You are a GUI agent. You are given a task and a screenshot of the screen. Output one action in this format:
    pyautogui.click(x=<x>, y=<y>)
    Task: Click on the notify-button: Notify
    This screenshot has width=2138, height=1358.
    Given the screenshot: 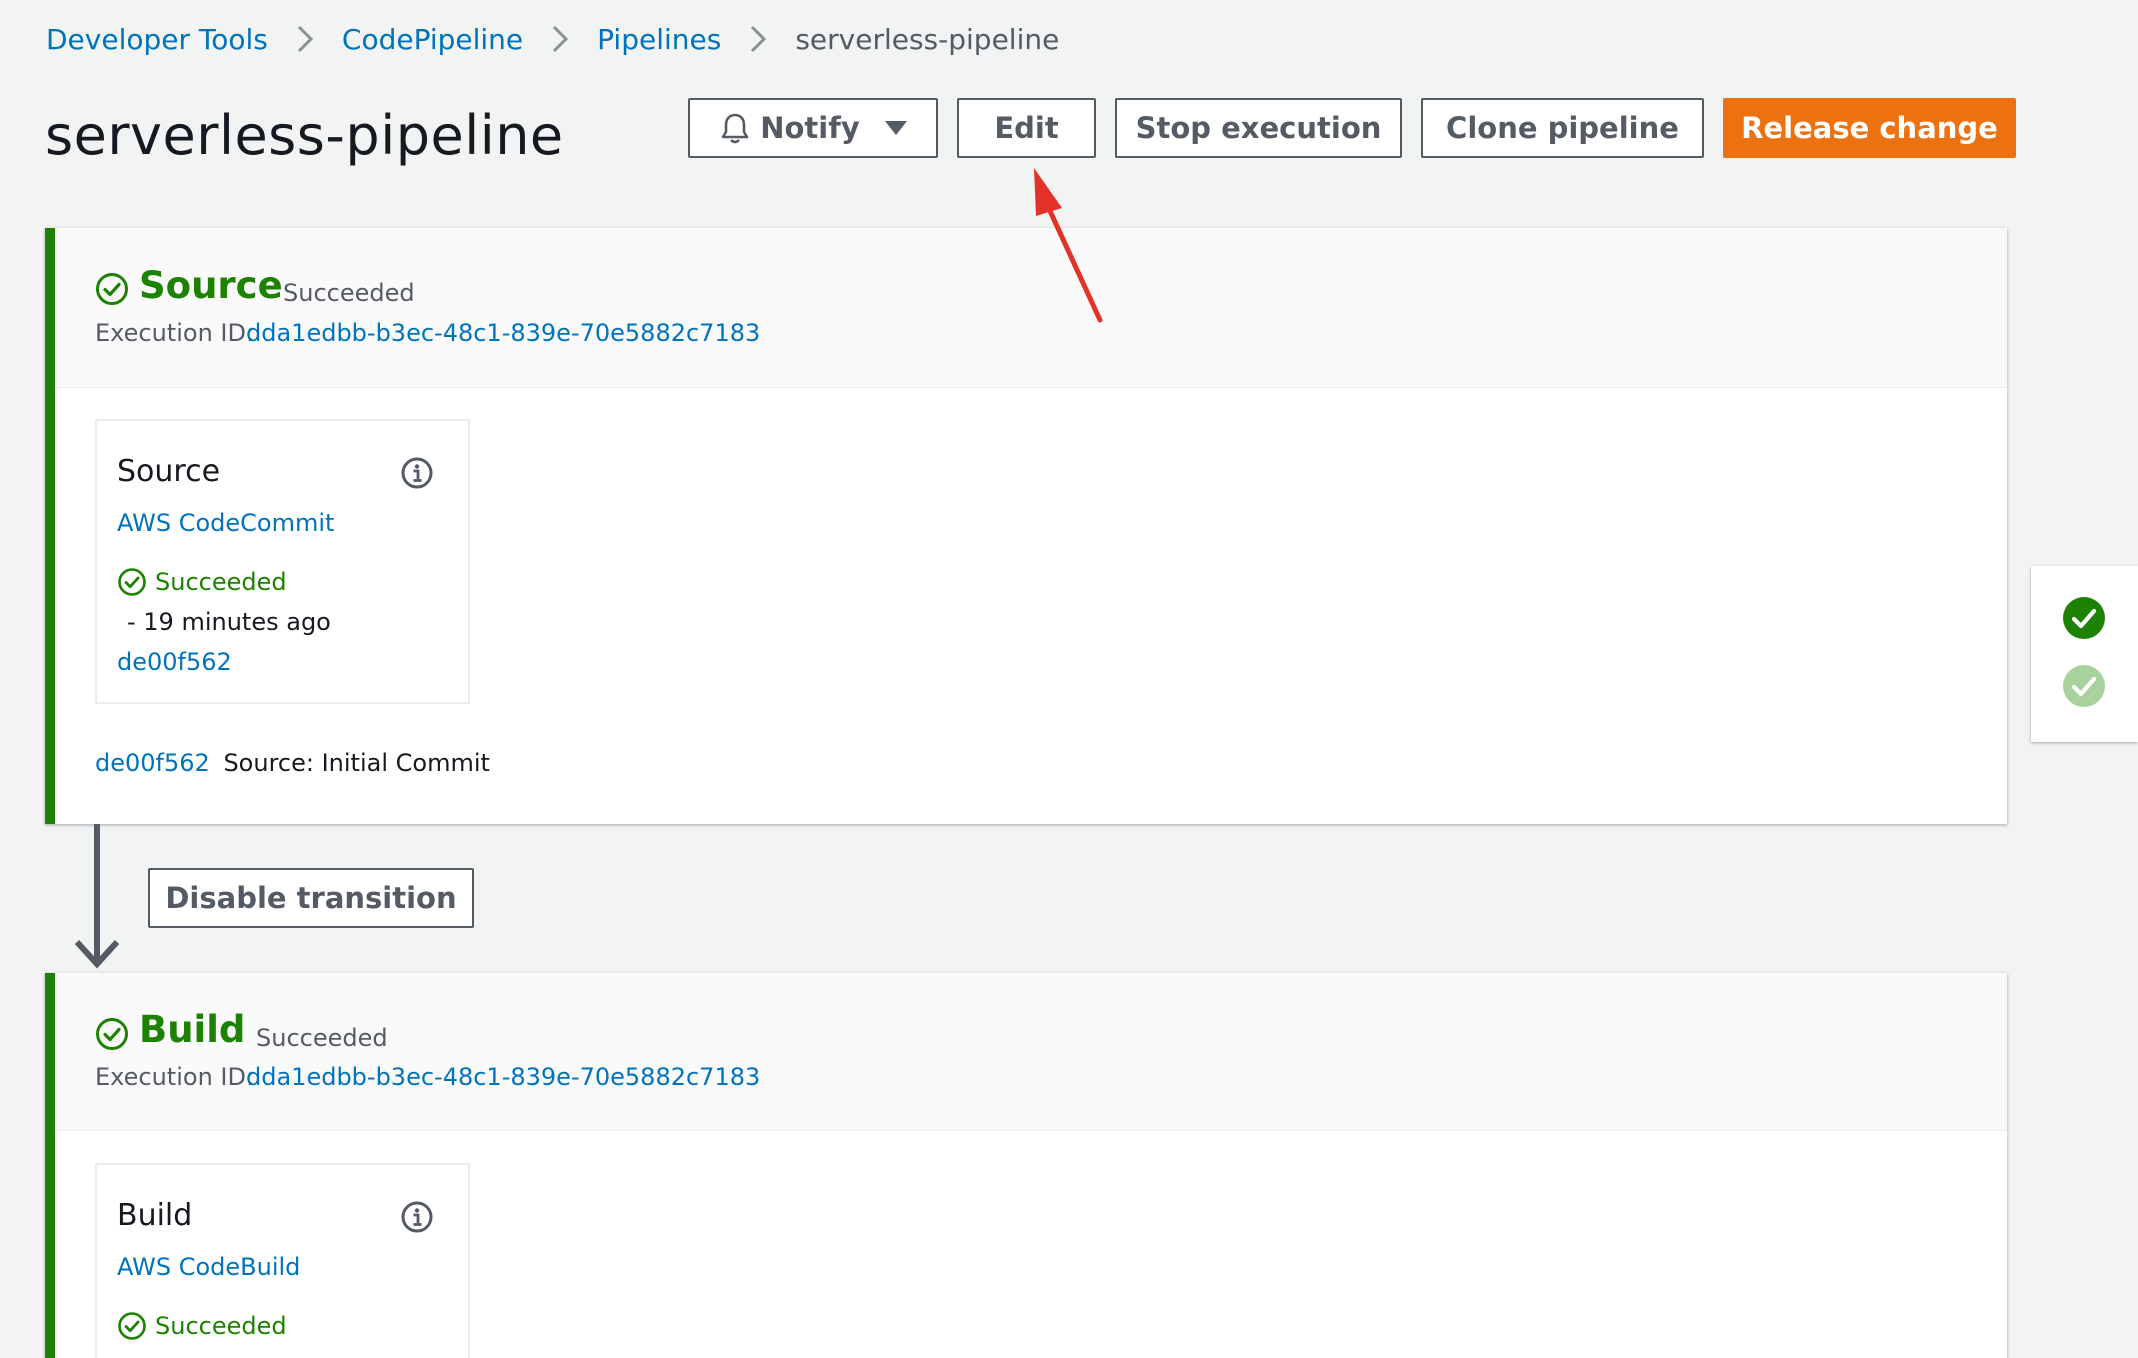 What is the action you would take?
    pyautogui.click(x=813, y=128)
    